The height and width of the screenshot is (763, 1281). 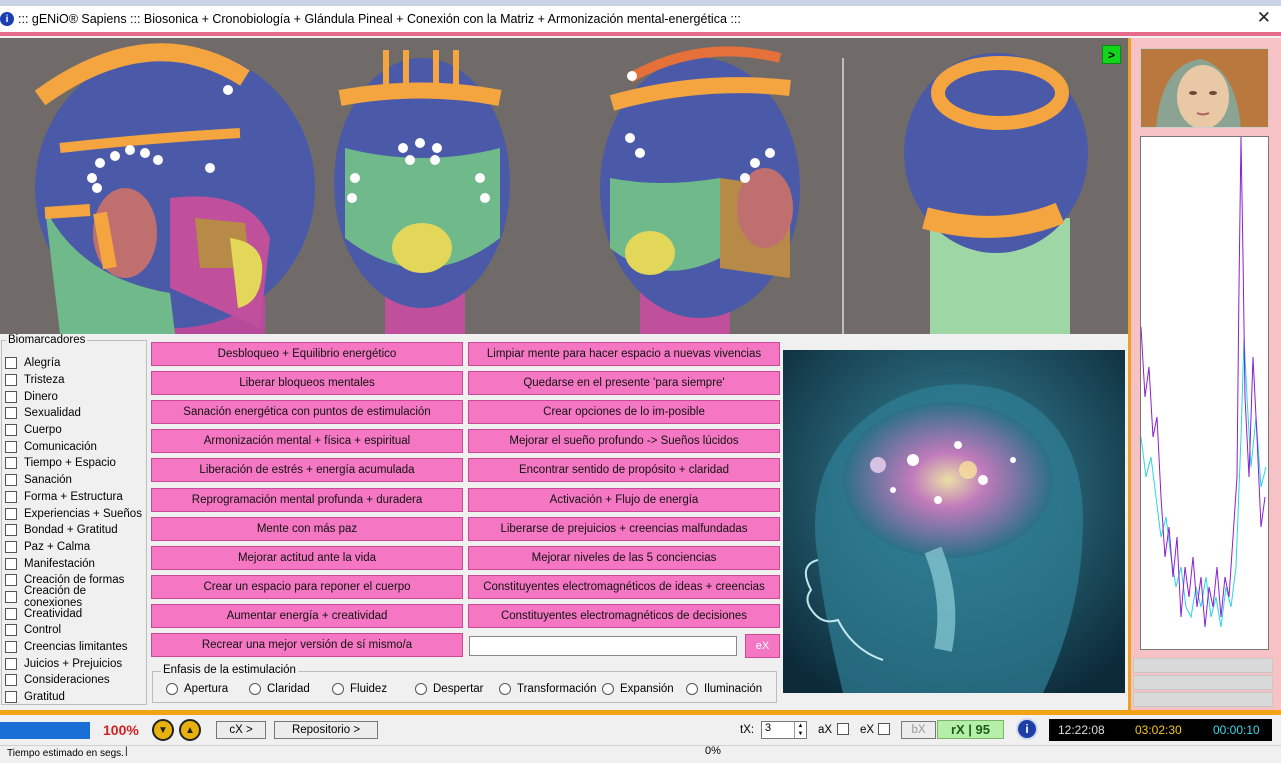 What do you see at coordinates (75, 697) in the screenshot?
I see `biomarcador-item: Gratitud` at bounding box center [75, 697].